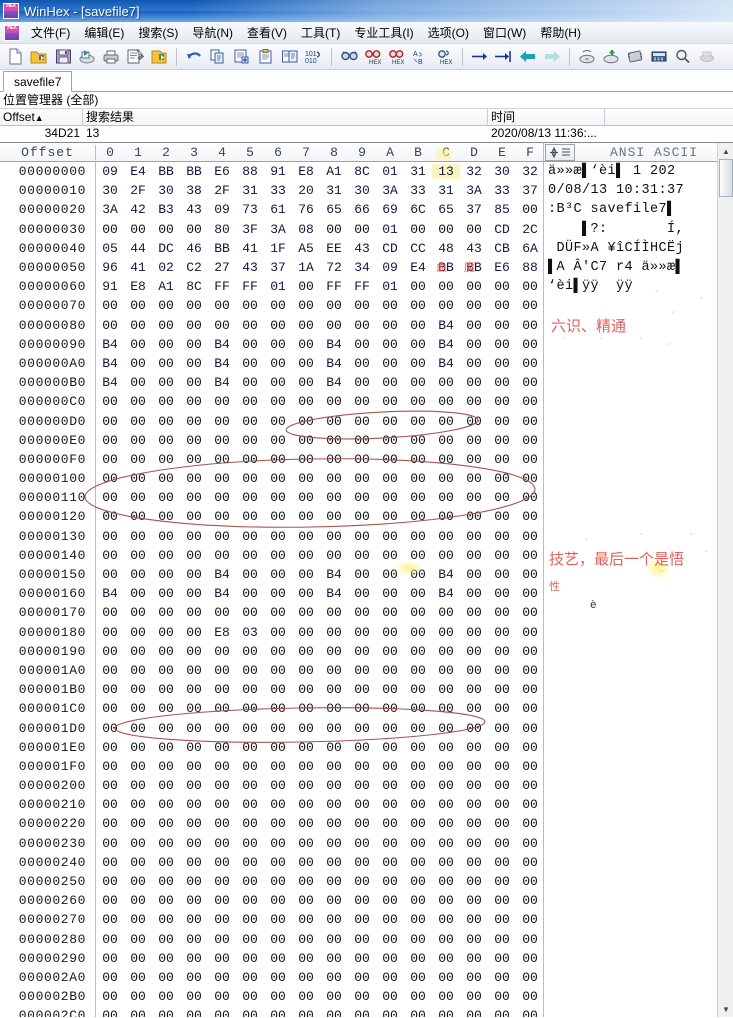 The image size is (733, 1018). I want to click on menu-file: 文件(F), so click(50, 32).